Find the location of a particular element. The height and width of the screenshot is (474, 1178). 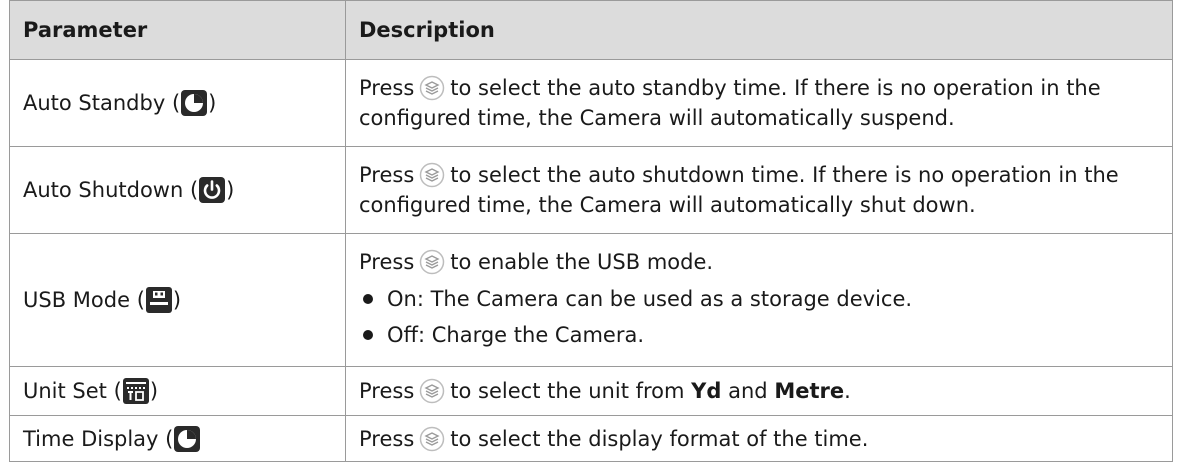

unit-set-icon is located at coordinates (135, 391).